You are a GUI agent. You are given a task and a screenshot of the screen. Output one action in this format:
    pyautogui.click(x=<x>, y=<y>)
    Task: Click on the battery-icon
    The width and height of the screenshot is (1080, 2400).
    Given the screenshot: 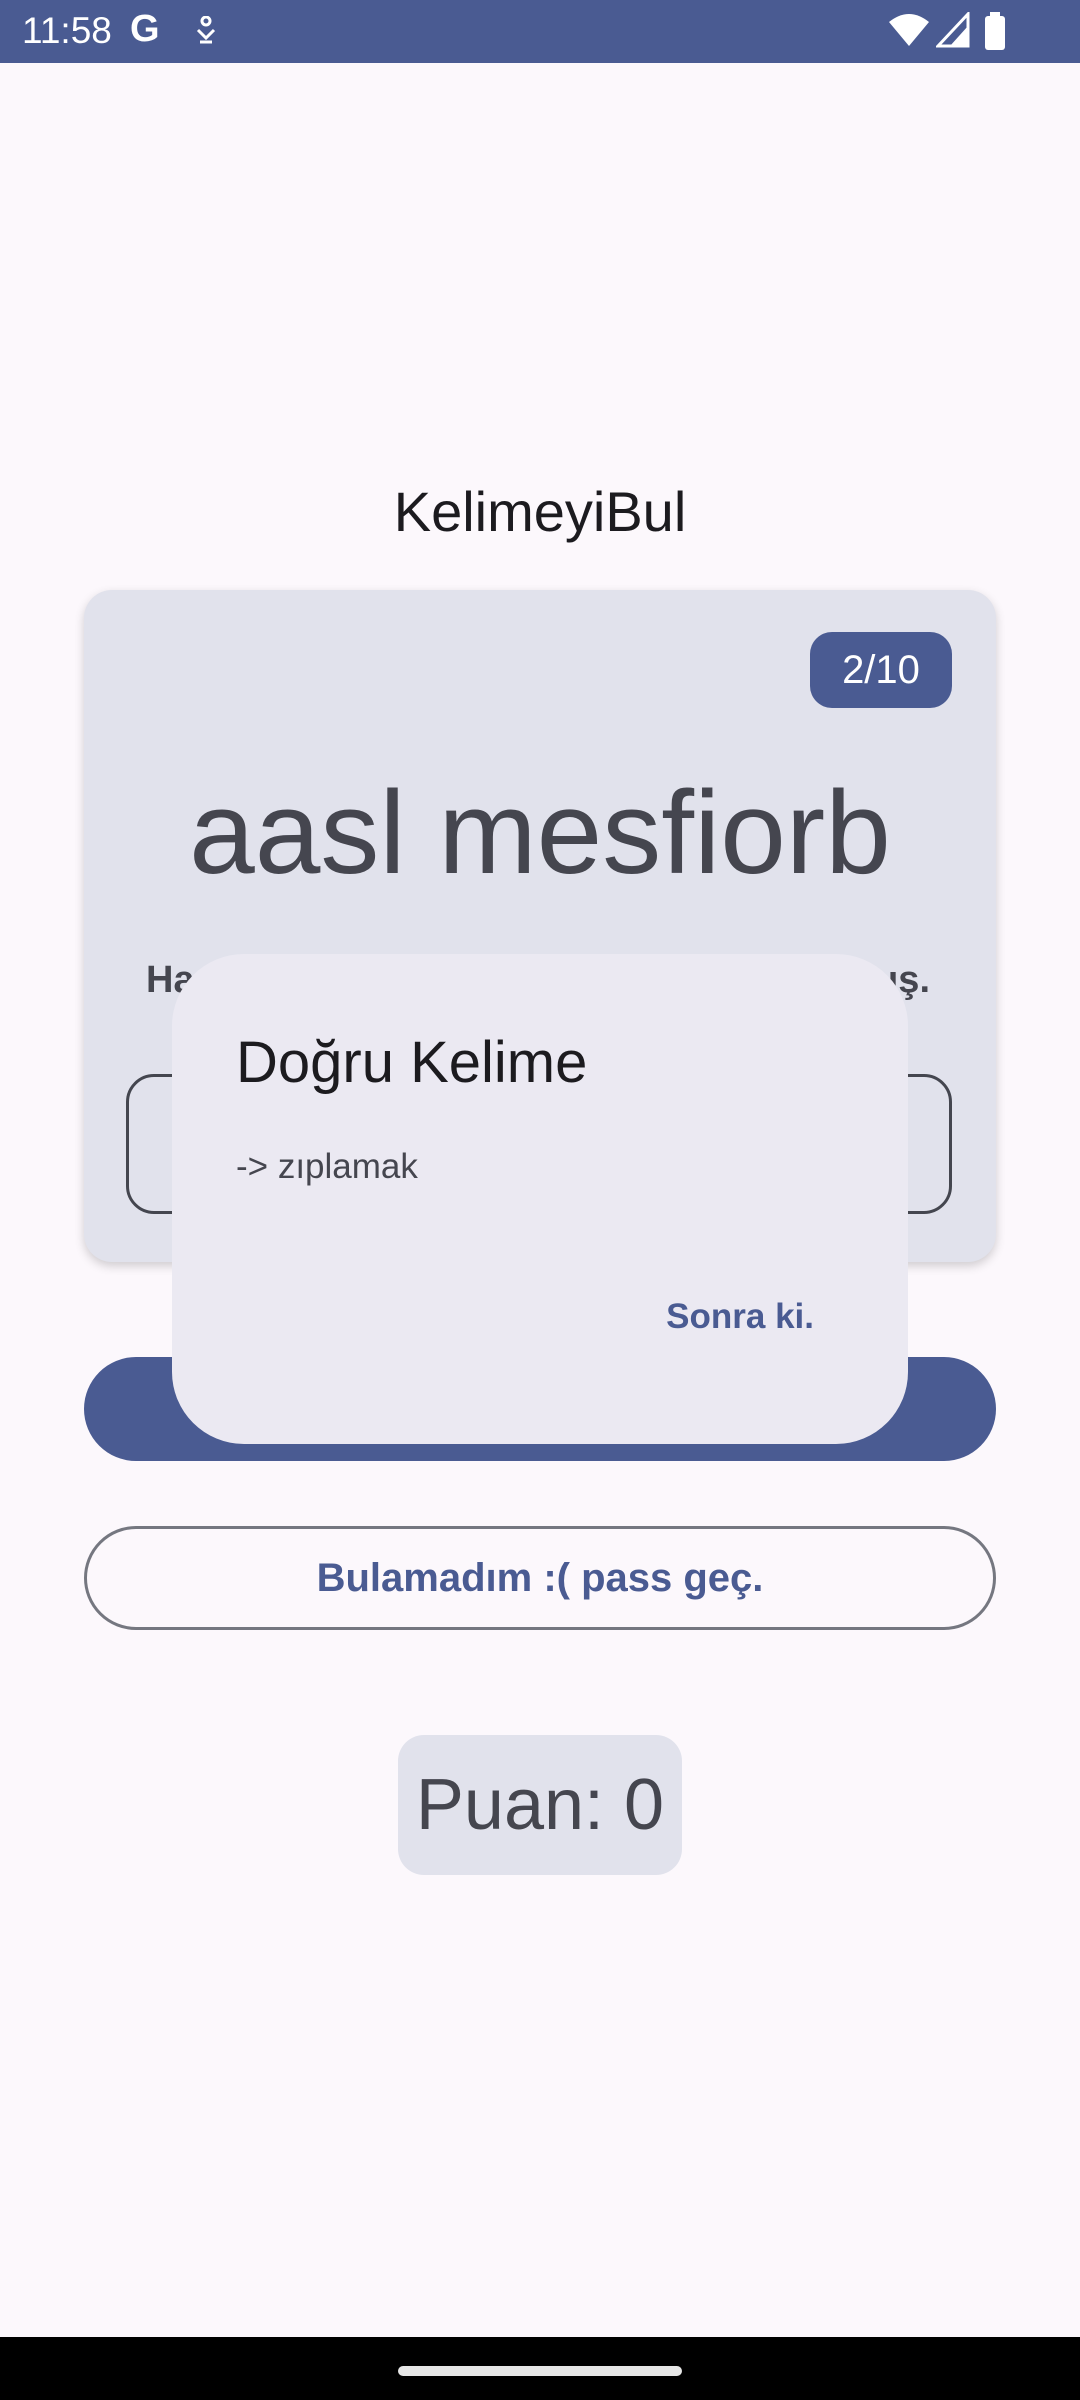 What is the action you would take?
    pyautogui.click(x=995, y=31)
    